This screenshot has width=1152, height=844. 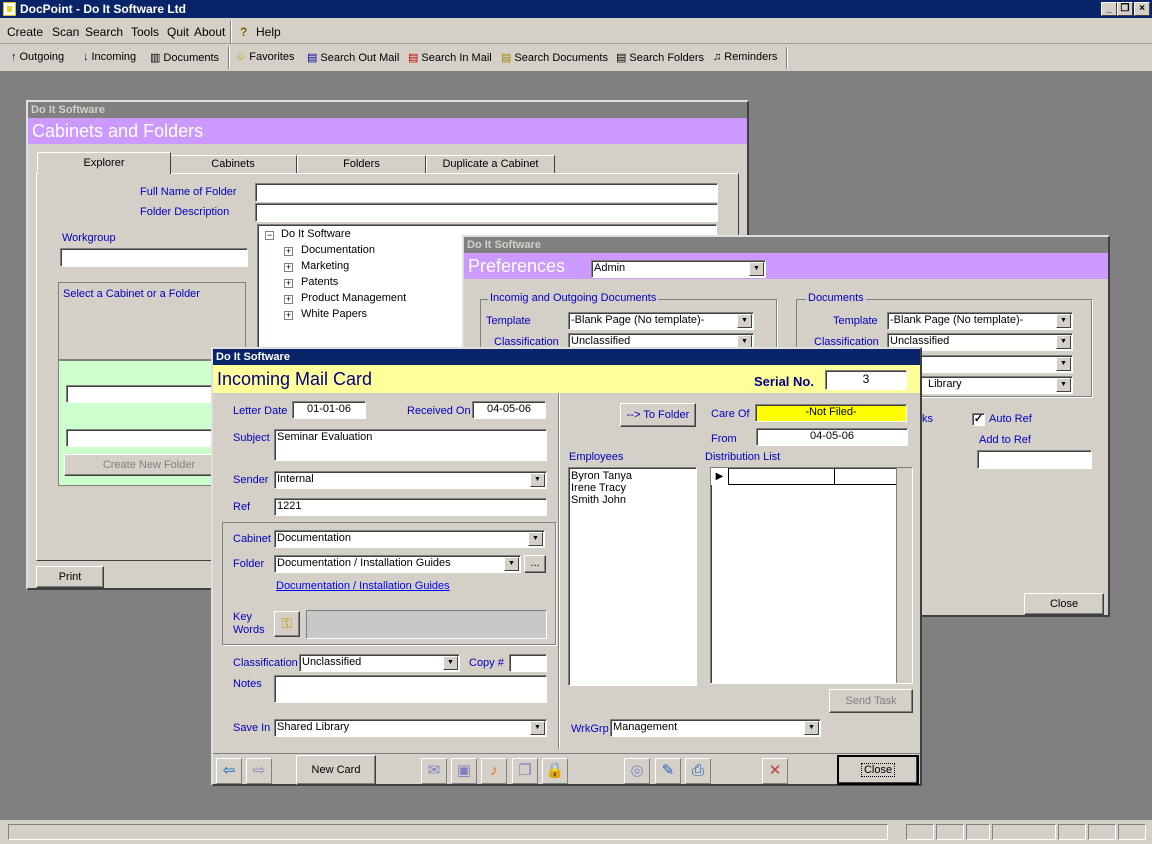 What do you see at coordinates (338, 250) in the screenshot?
I see `tree-item: Documentation` at bounding box center [338, 250].